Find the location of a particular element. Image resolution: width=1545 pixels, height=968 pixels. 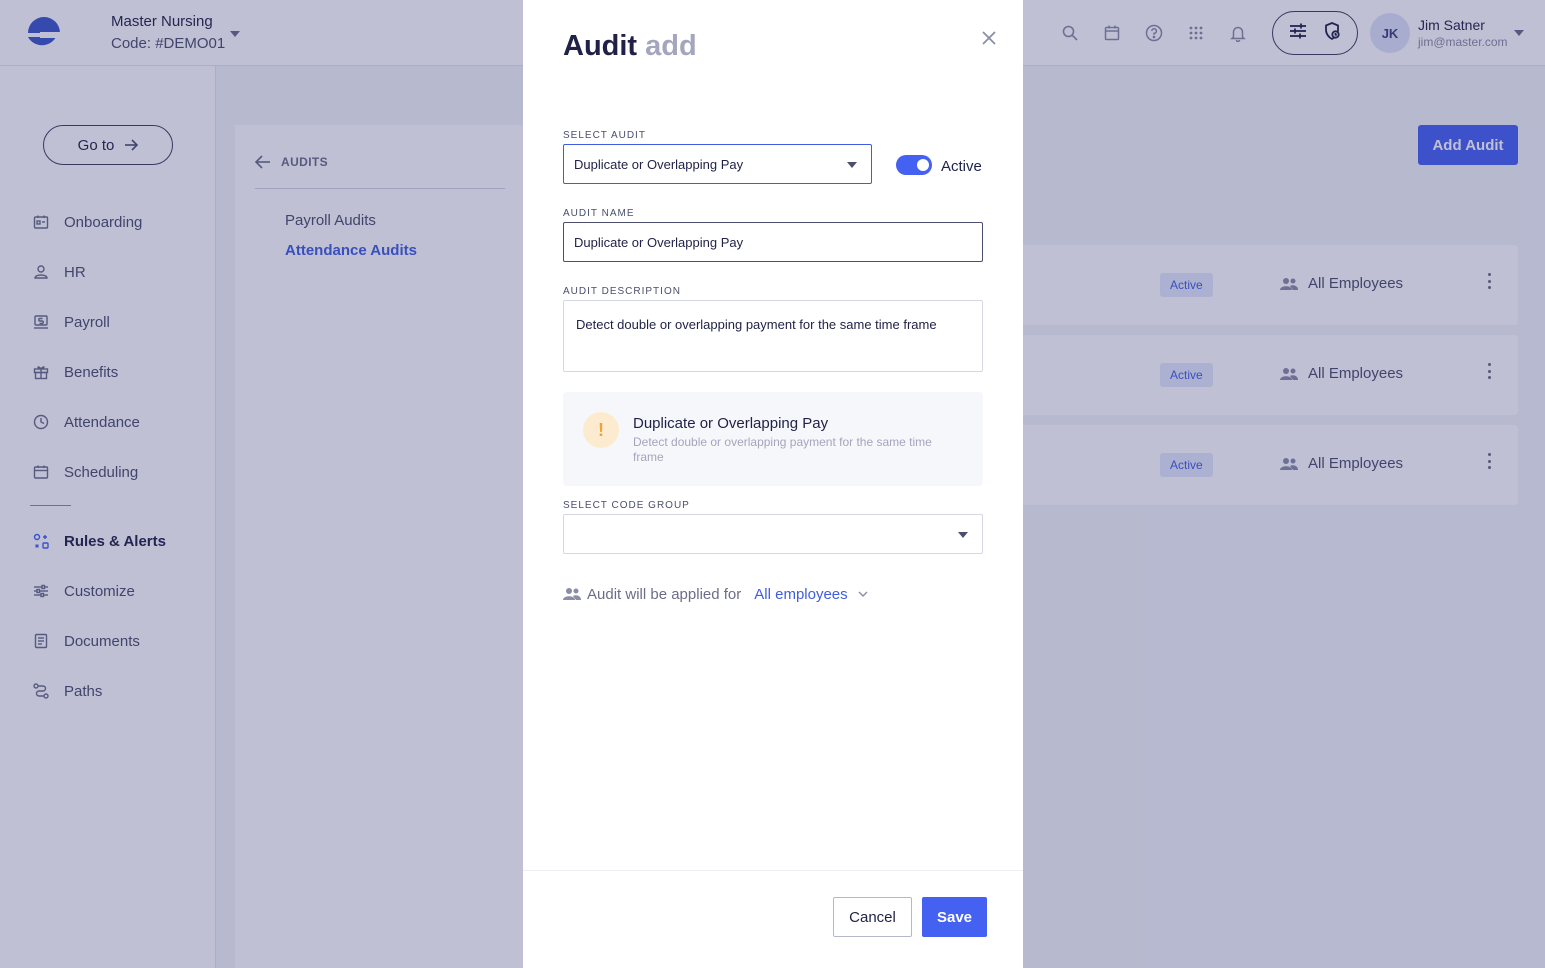

close-icon is located at coordinates (989, 38).